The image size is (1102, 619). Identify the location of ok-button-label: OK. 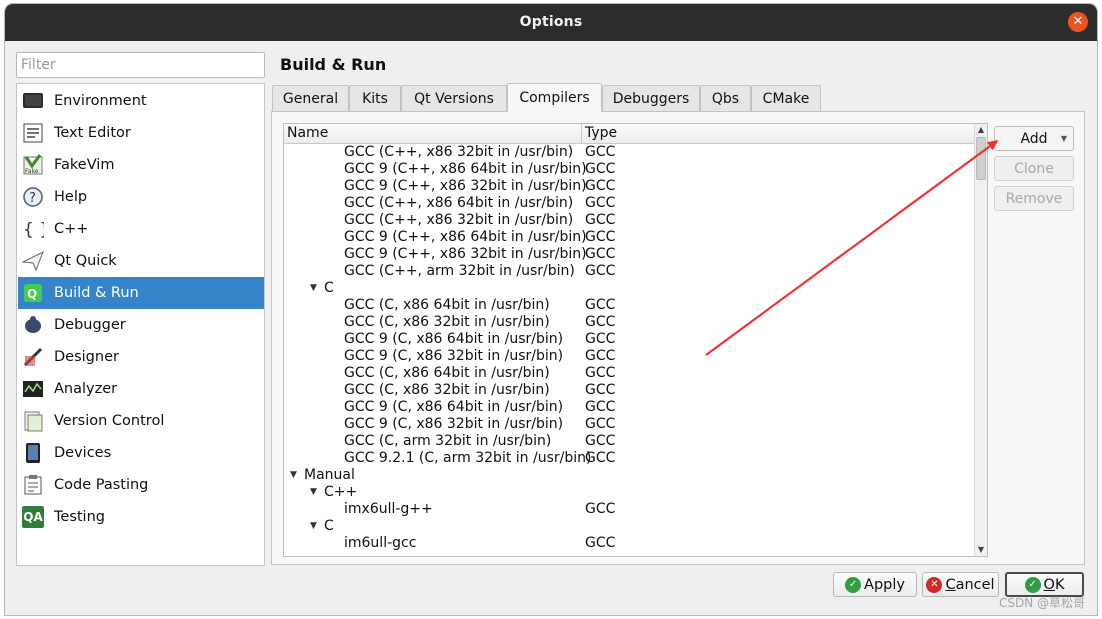
(1054, 584).